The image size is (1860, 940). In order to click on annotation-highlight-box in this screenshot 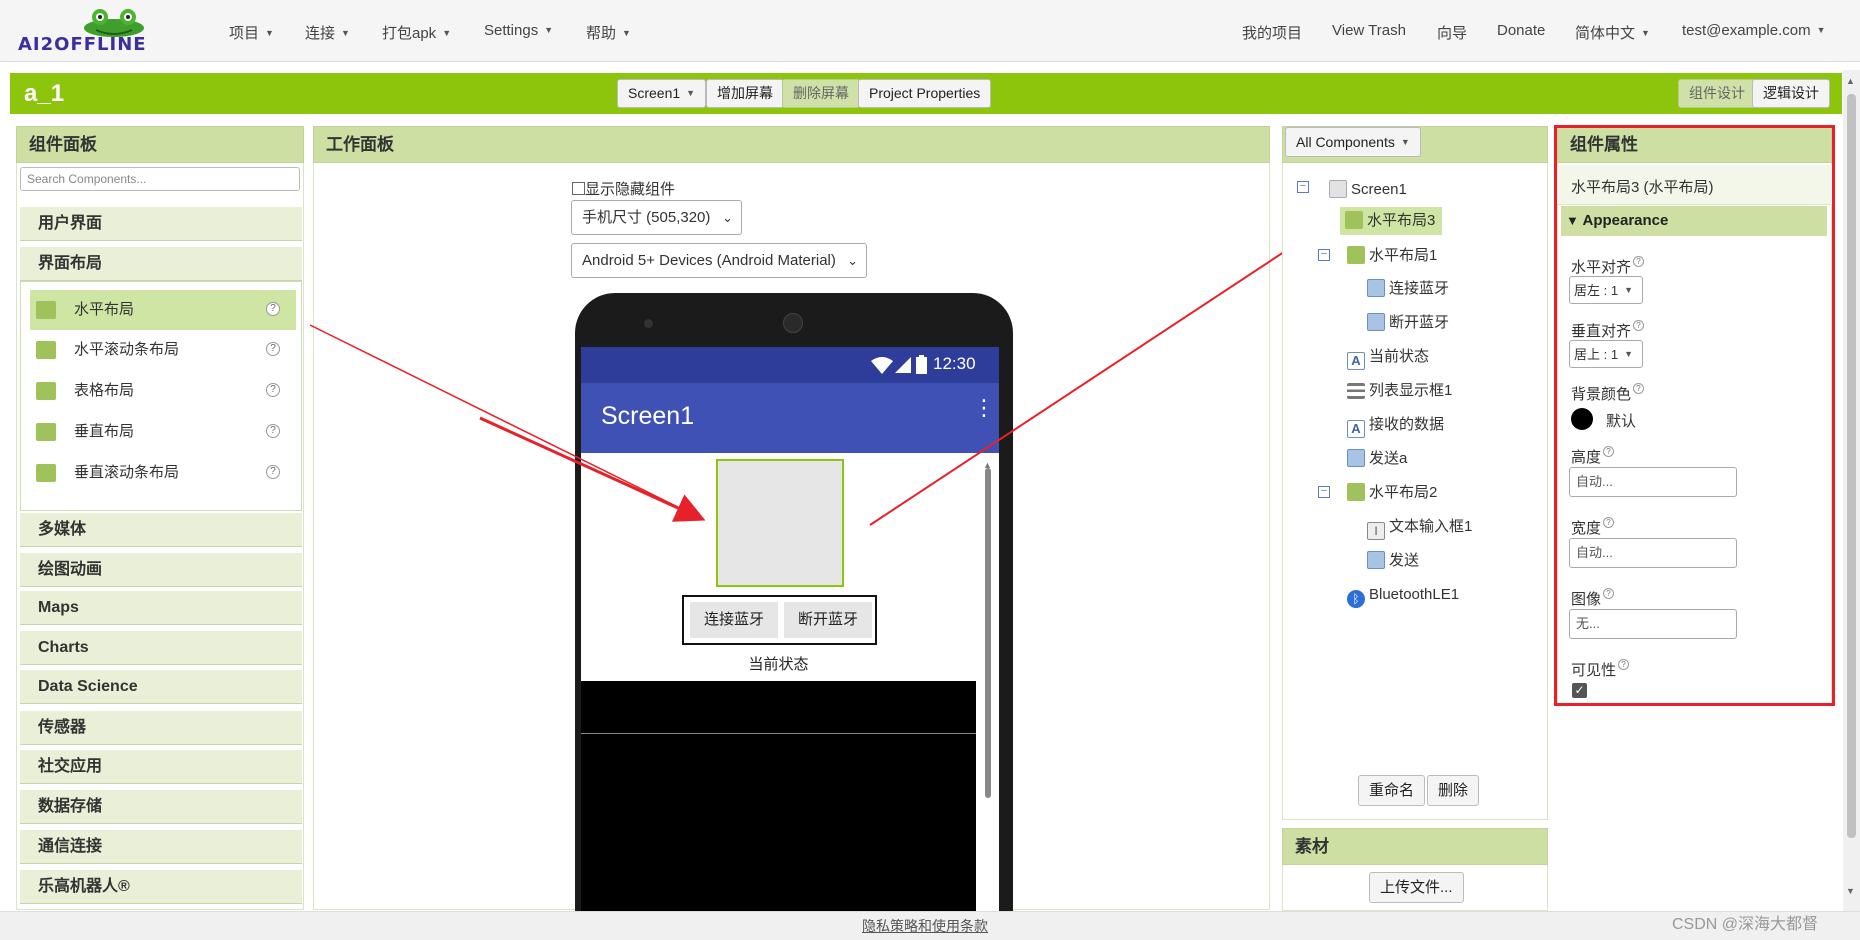, I will do `click(1694, 415)`.